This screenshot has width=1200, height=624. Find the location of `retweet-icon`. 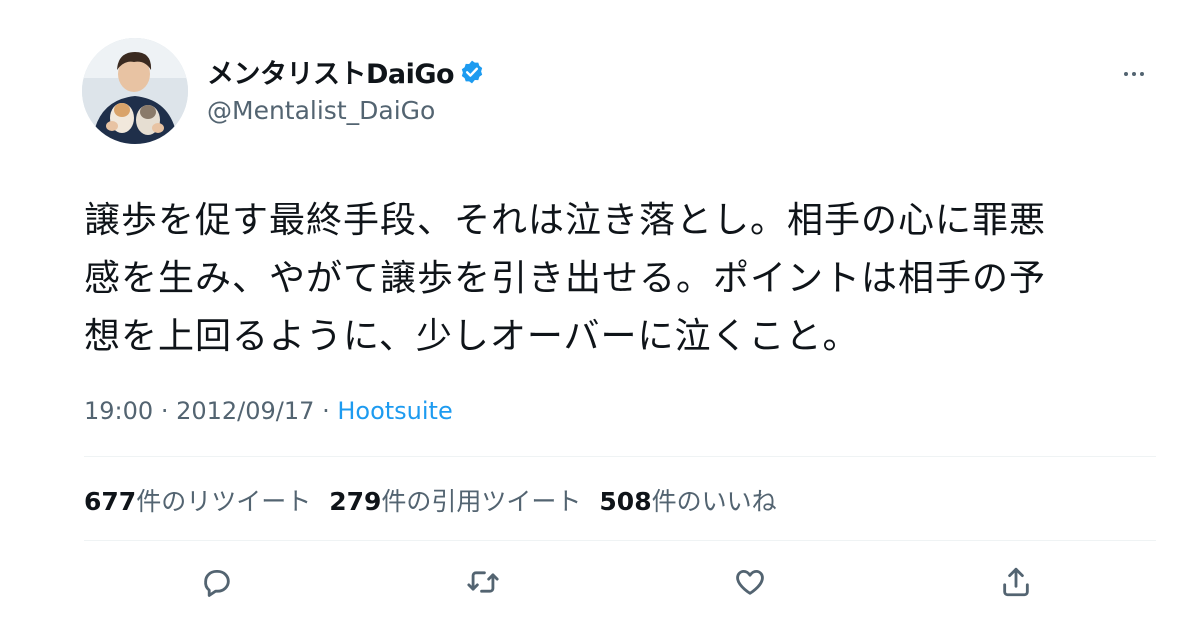

retweet-icon is located at coordinates (483, 582).